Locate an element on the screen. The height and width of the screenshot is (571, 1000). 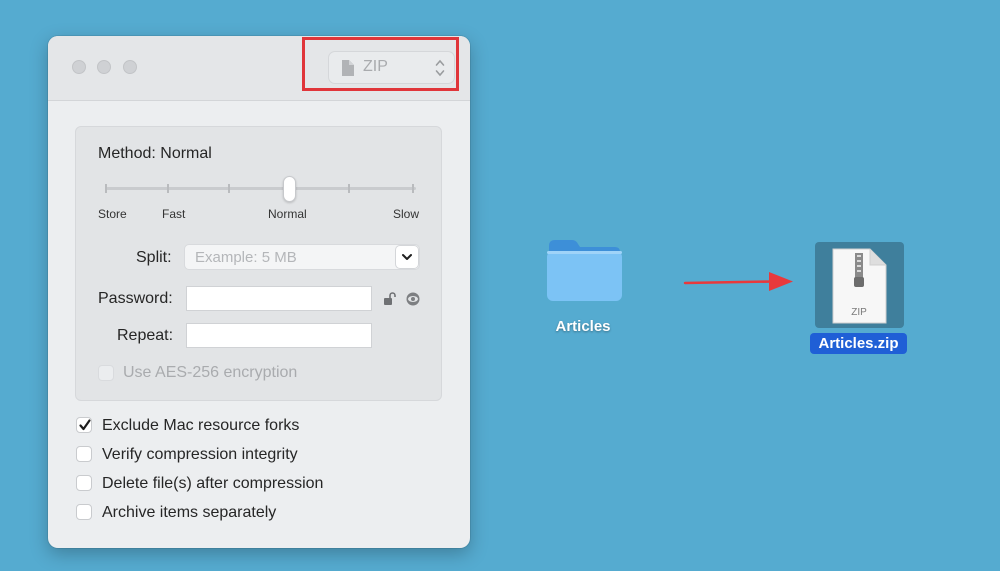
method-slider is located at coordinates (261, 188).